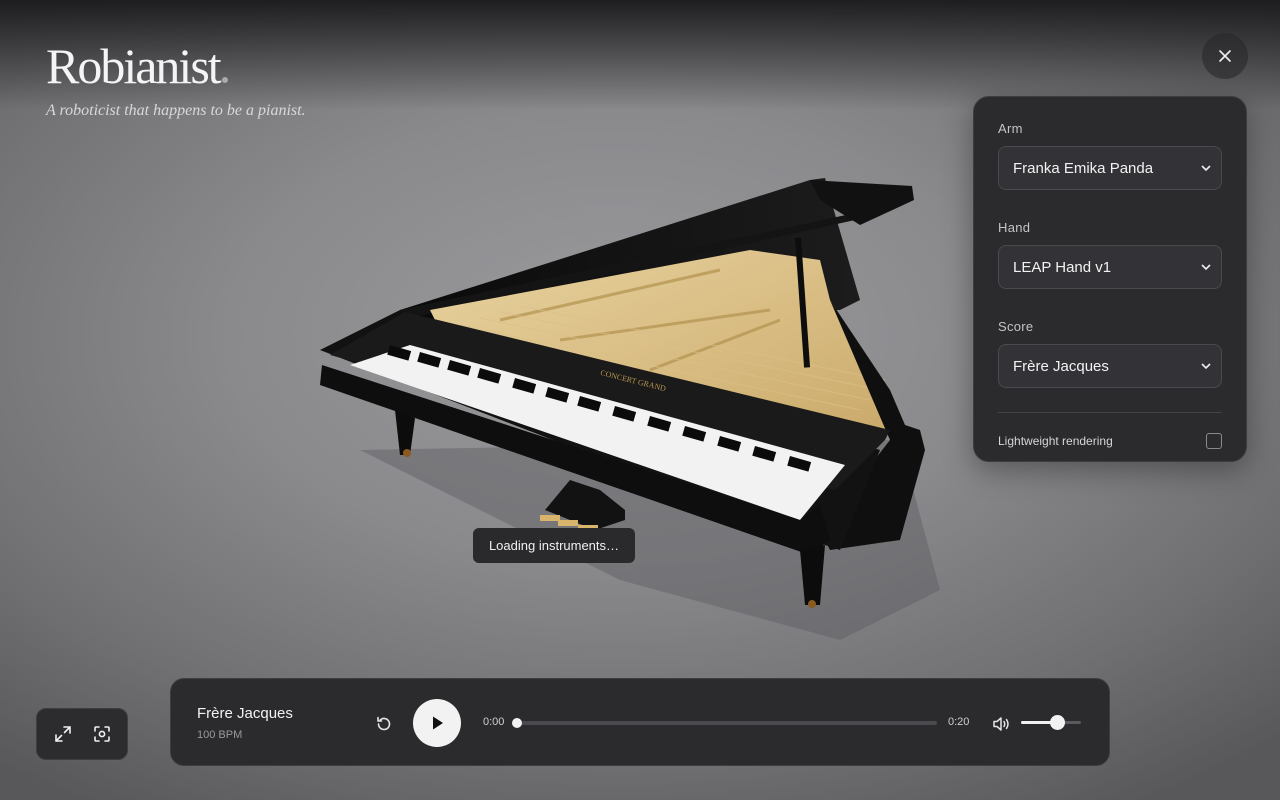  Describe the element at coordinates (959, 722) in the screenshot. I see `duration: 0:20` at that location.